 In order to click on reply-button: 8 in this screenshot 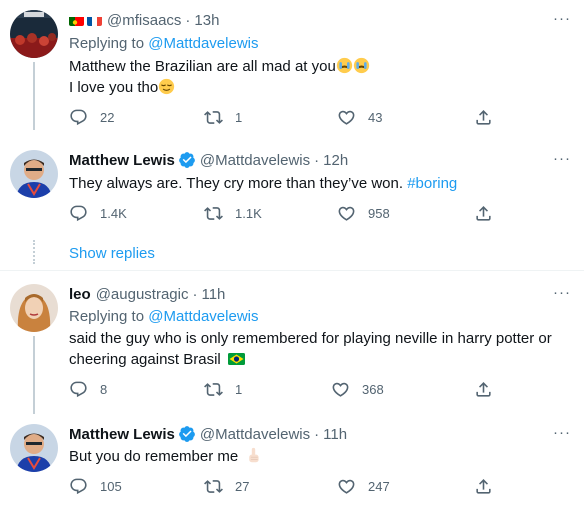, I will do `click(88, 389)`.